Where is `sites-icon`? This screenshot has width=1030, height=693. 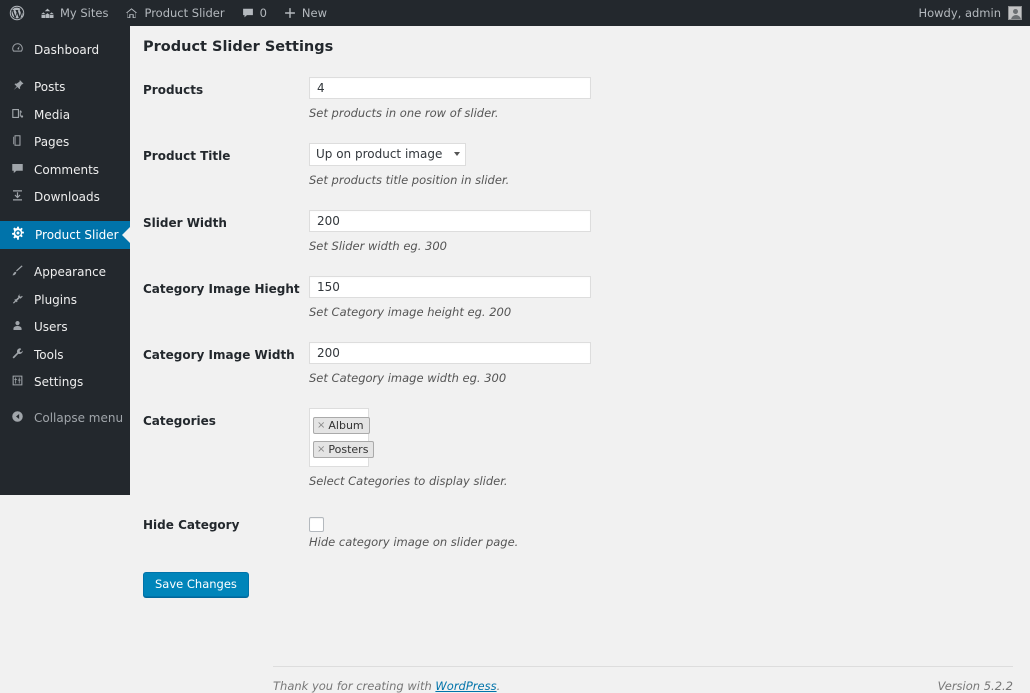 sites-icon is located at coordinates (47, 13).